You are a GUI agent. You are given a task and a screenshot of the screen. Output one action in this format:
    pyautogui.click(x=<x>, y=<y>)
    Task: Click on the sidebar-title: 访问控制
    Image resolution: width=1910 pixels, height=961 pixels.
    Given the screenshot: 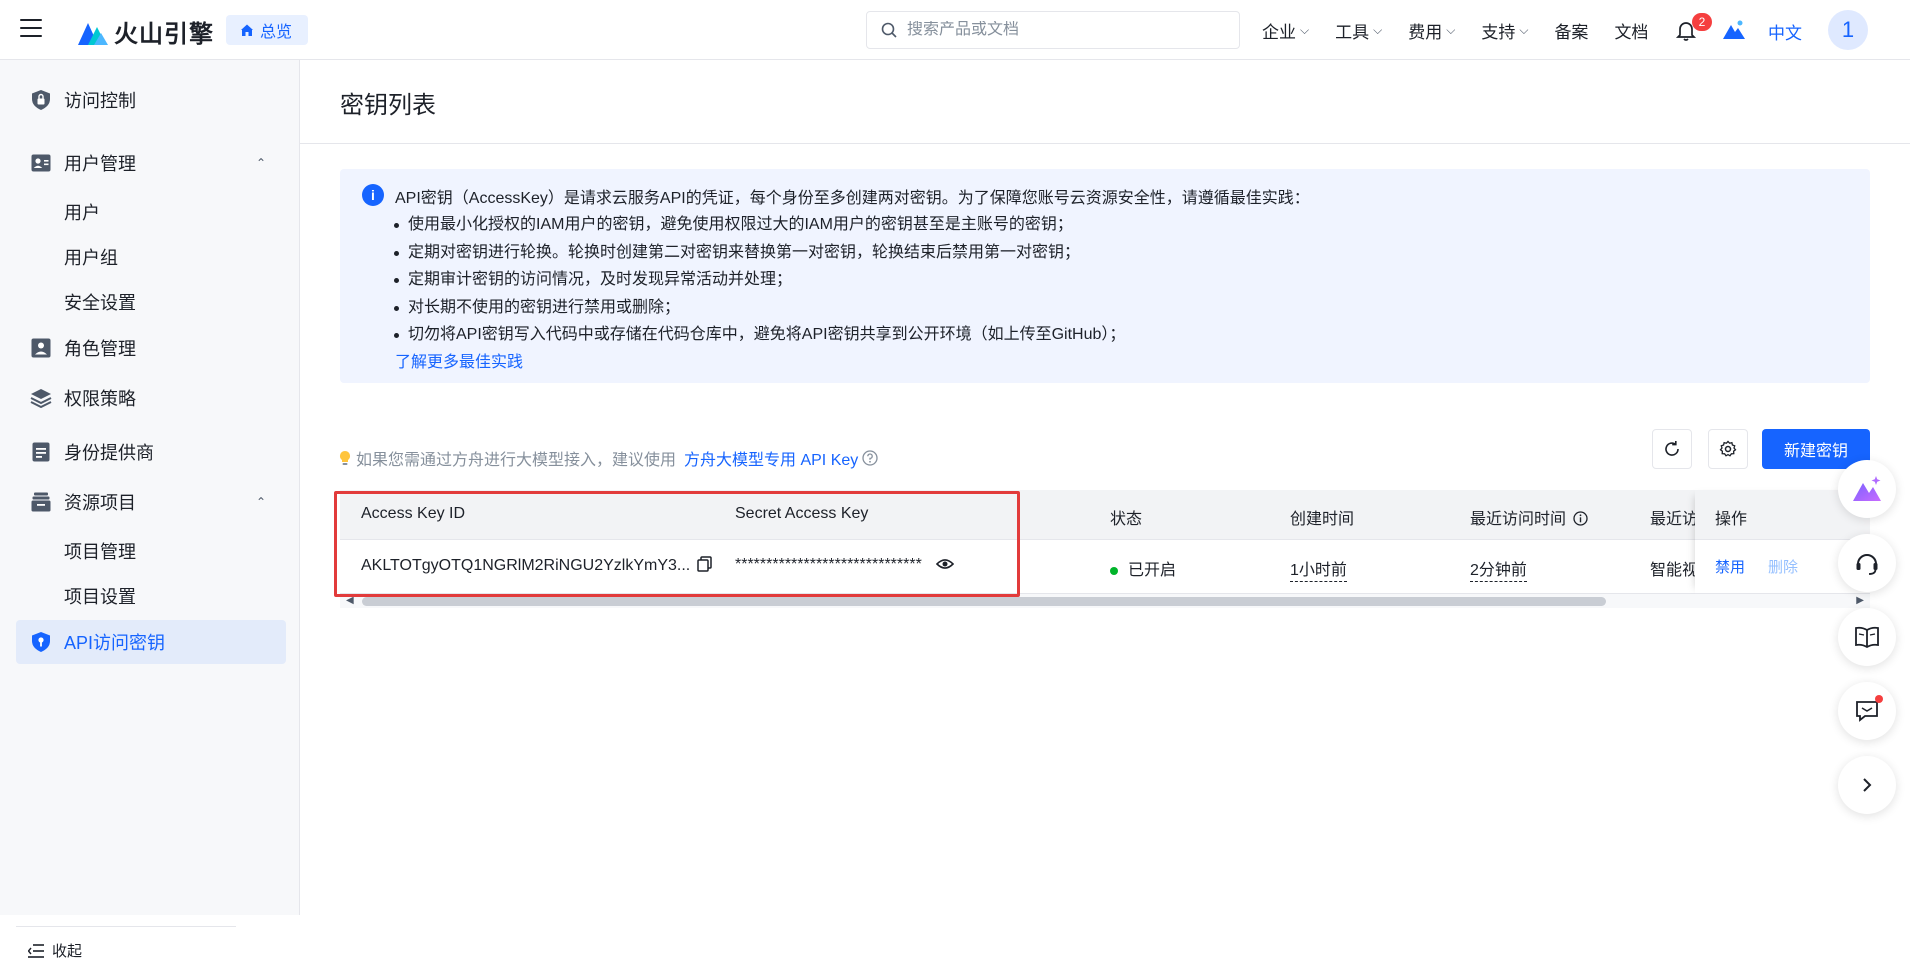 What is the action you would take?
    pyautogui.click(x=151, y=100)
    